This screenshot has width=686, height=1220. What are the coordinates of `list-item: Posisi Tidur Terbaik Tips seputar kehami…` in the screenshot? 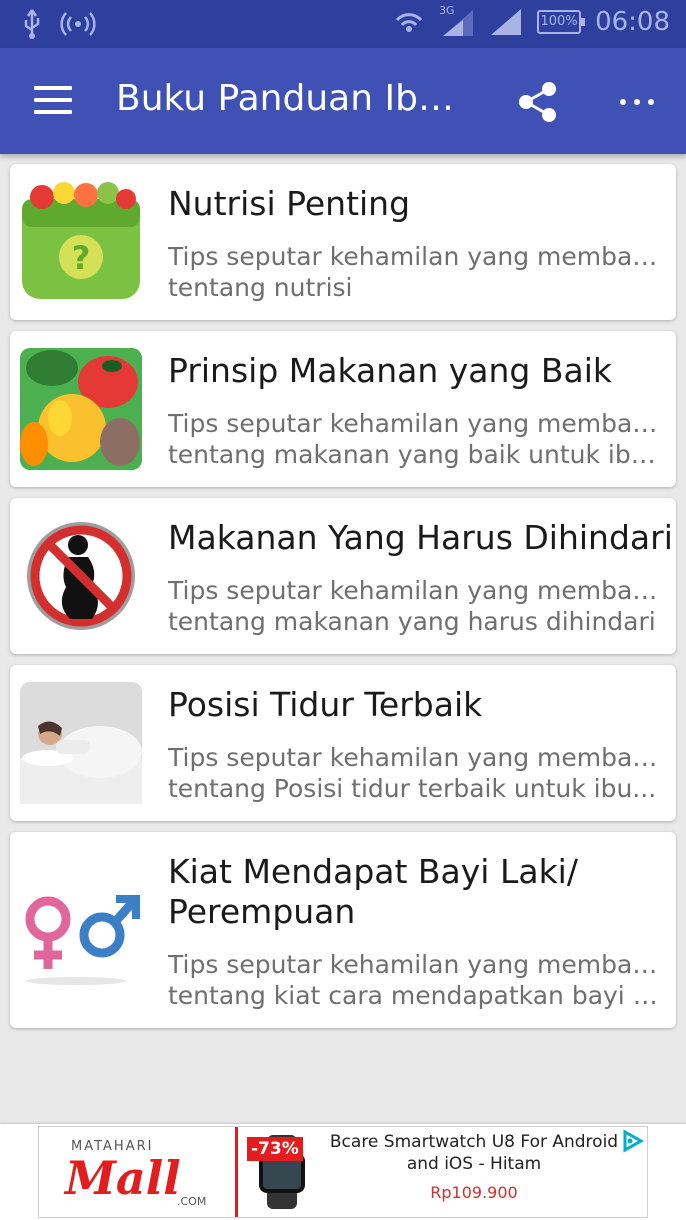 It's located at (343, 743).